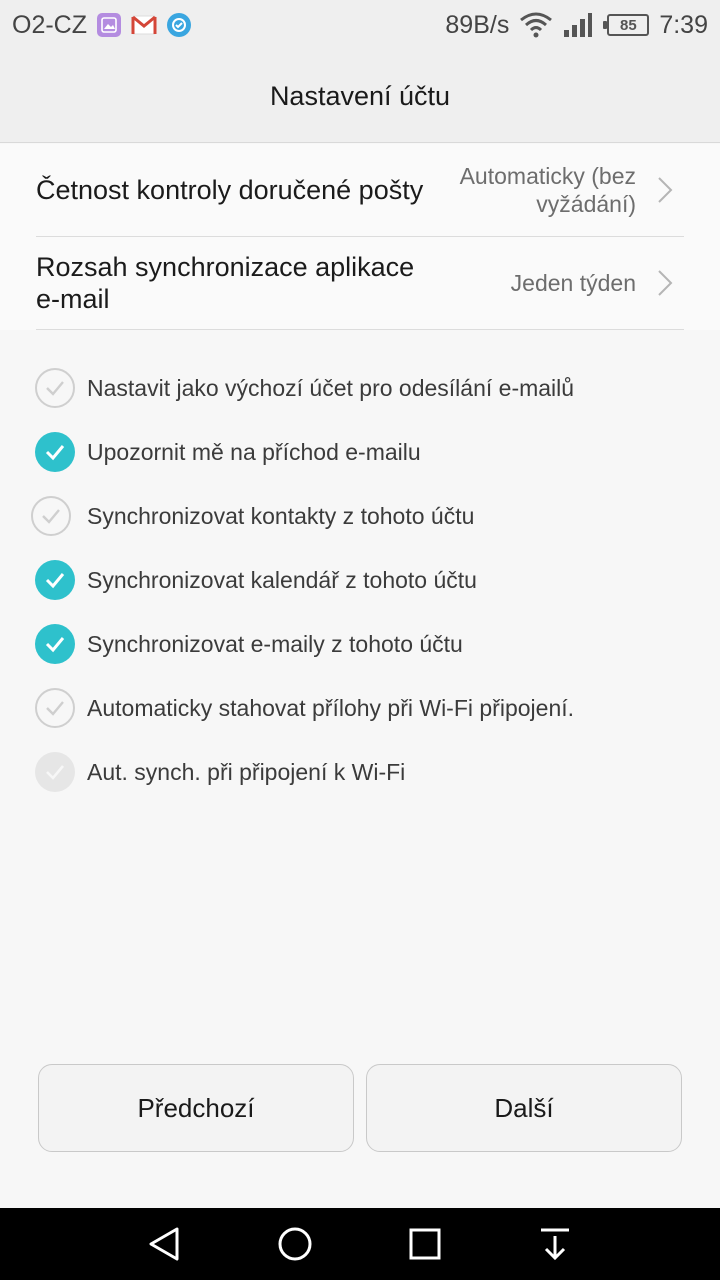 The width and height of the screenshot is (720, 1280). I want to click on previous-button-label: Předchozí, so click(196, 1107).